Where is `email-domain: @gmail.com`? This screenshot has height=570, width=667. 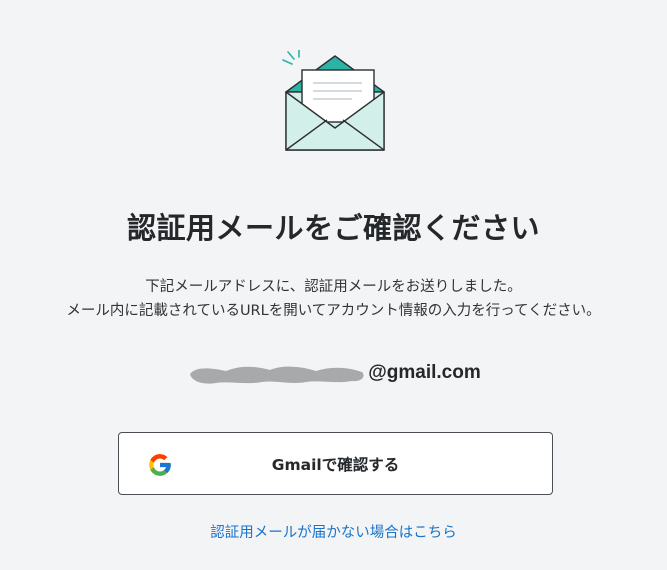
email-domain: @gmail.com is located at coordinates (424, 372).